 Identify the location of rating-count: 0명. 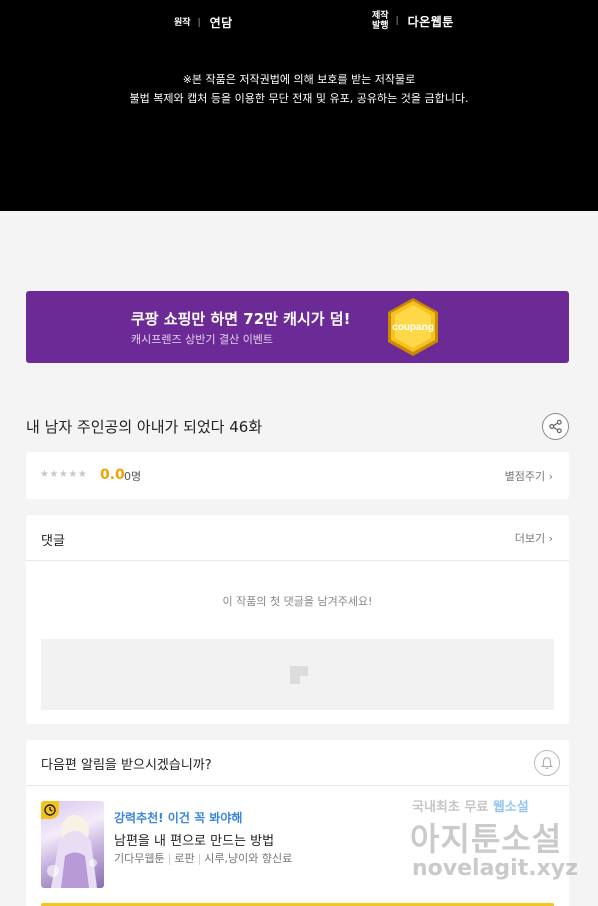
(133, 476).